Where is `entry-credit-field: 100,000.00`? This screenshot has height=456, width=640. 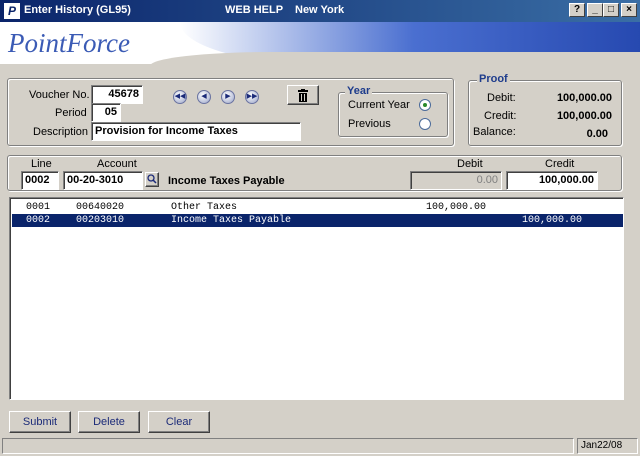 entry-credit-field: 100,000.00 is located at coordinates (552, 180).